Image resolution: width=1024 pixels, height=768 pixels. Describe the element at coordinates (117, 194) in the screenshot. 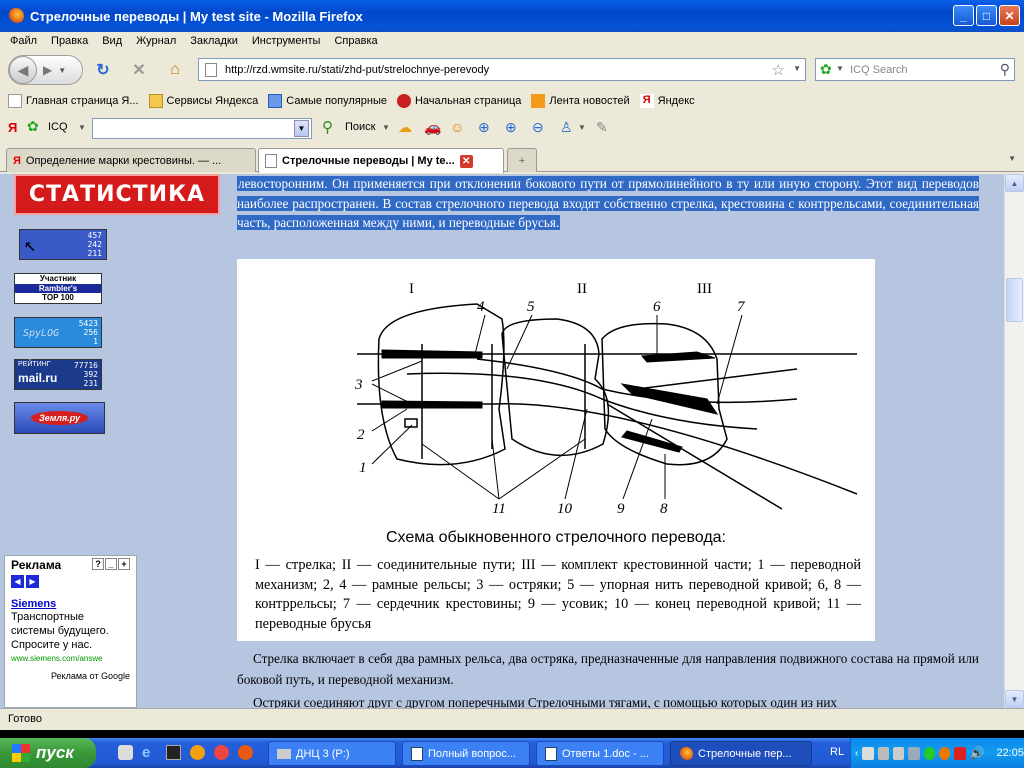

I see `statistics-banner: СТАТИСТИКА` at that location.